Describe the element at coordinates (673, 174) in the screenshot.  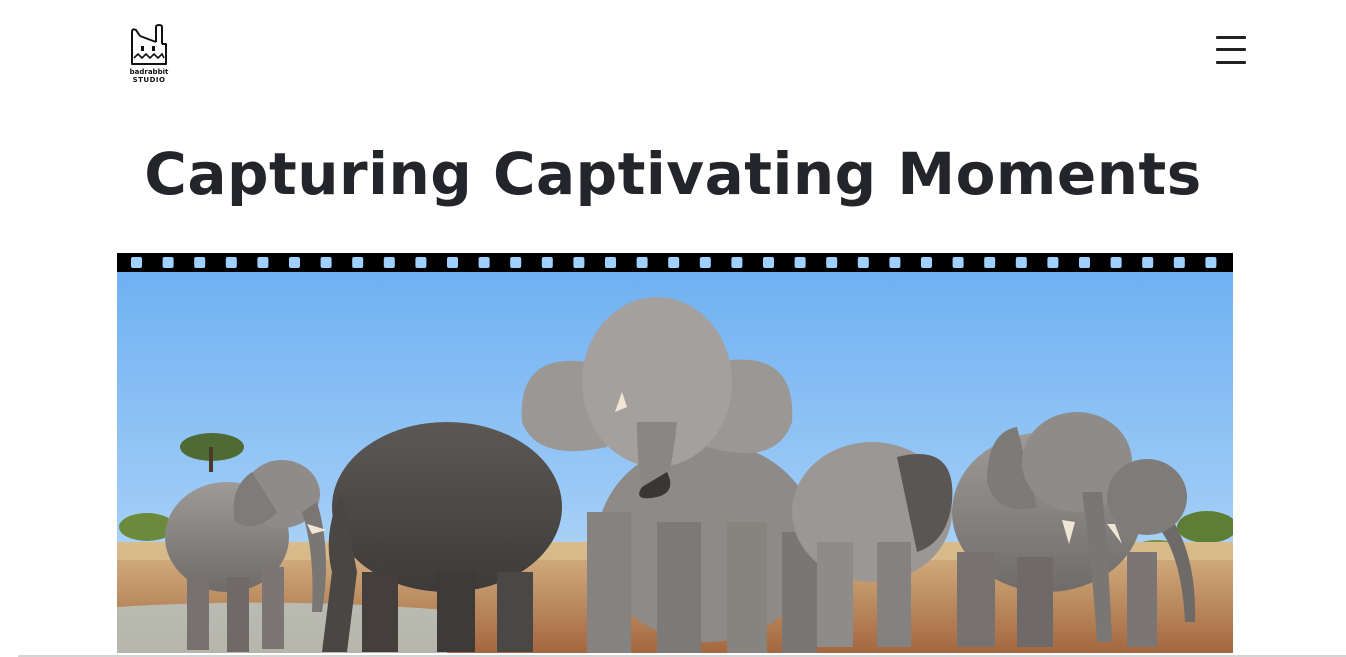
I see `page-title: Capturing Captivating Moments` at that location.